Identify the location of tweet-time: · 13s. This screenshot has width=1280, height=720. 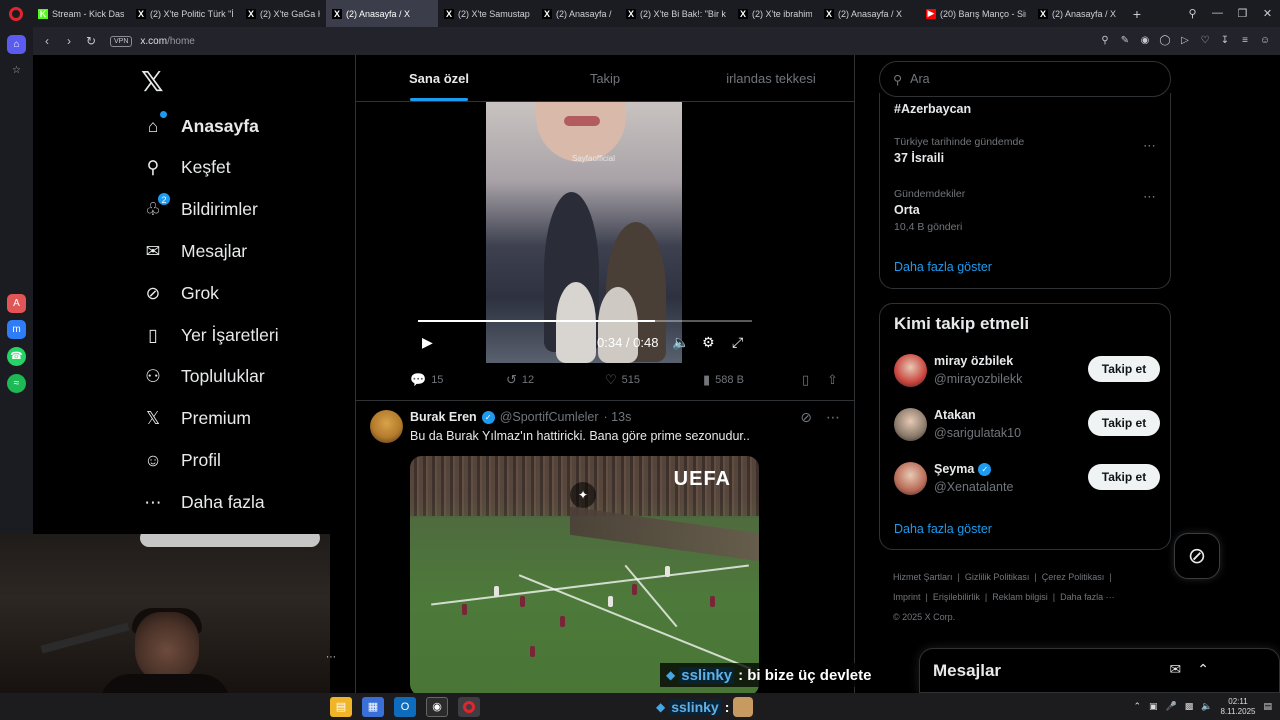
(618, 417).